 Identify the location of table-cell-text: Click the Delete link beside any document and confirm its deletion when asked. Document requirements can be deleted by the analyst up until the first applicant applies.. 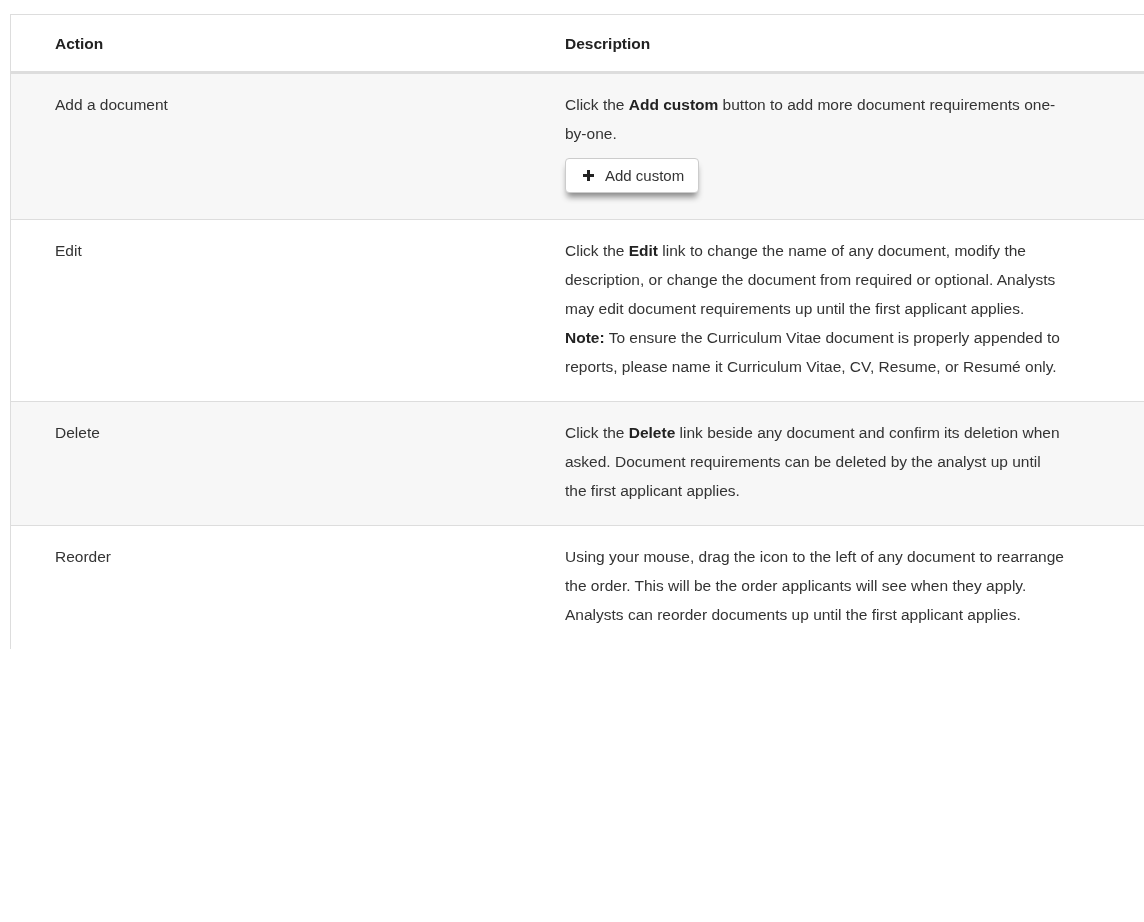
(813, 462).